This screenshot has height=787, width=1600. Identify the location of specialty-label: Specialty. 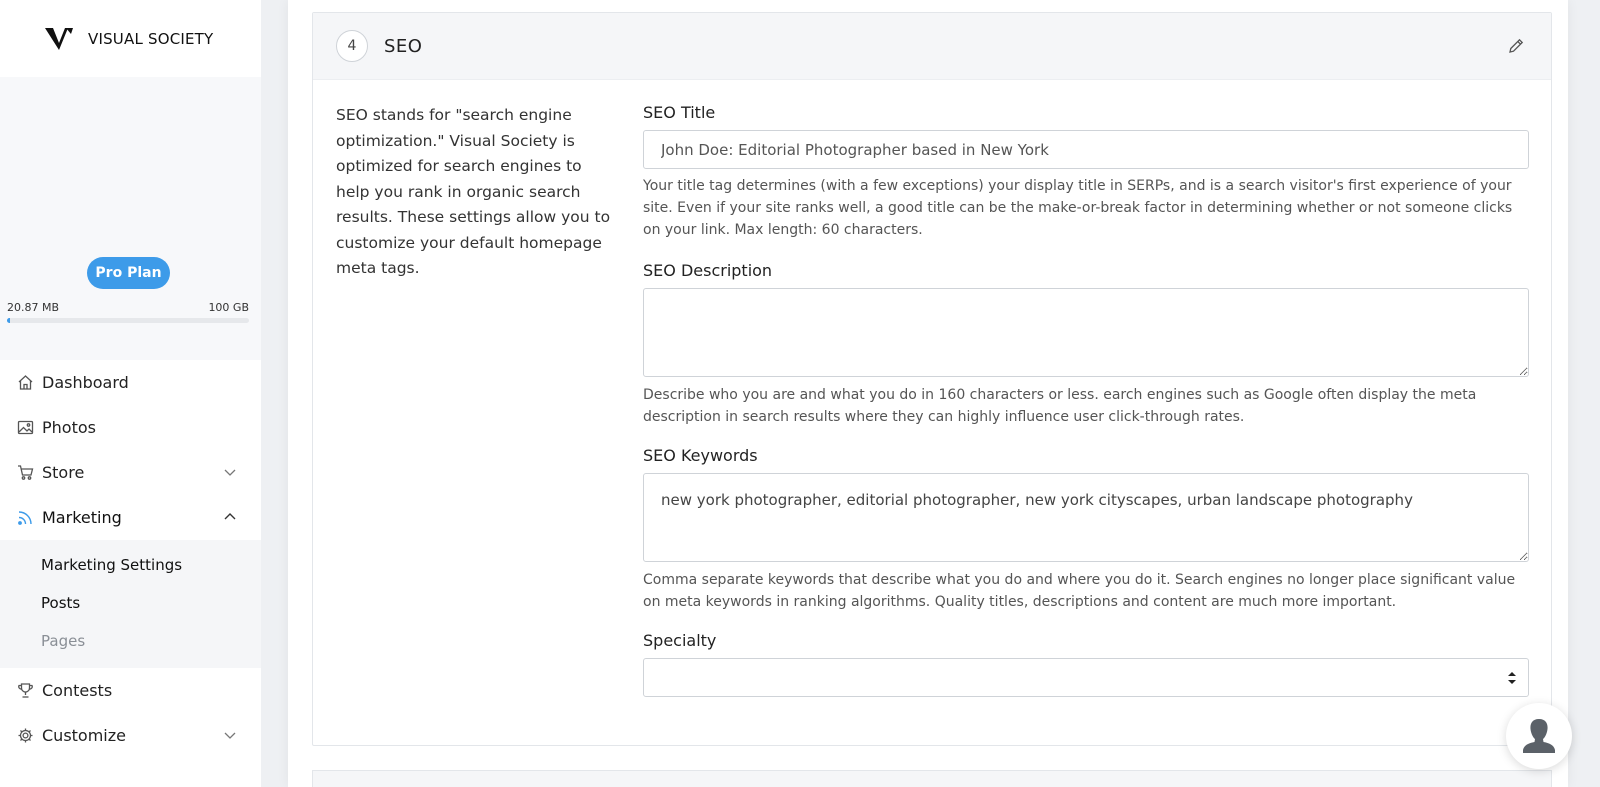
(680, 640).